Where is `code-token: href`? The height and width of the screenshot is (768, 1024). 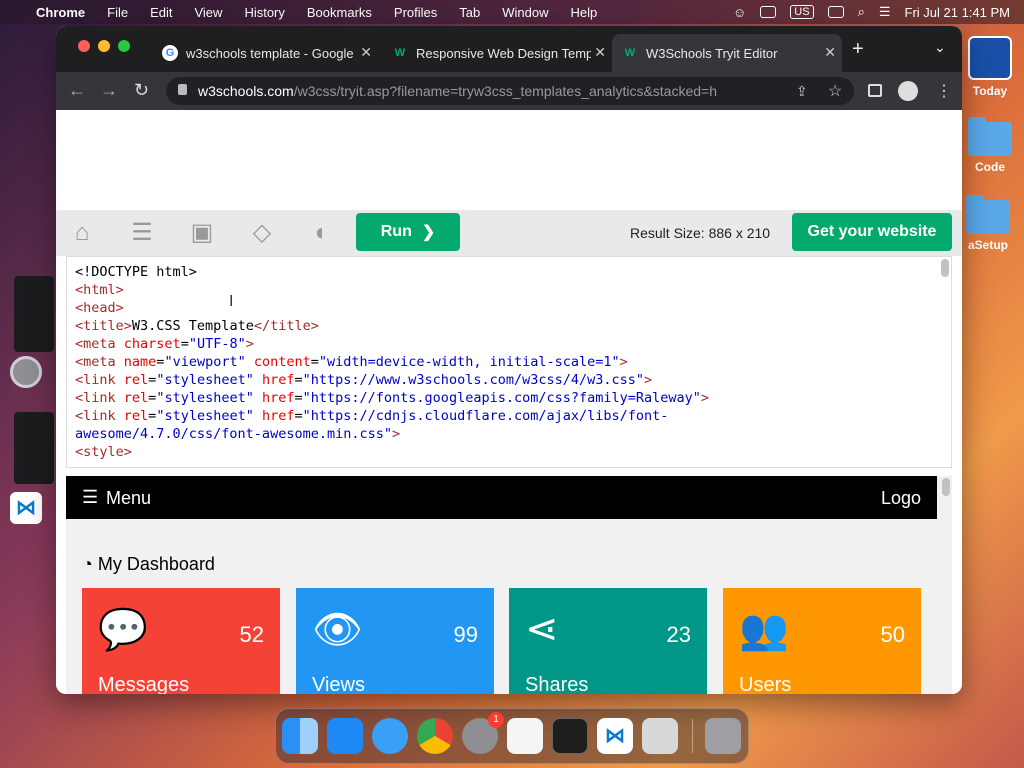
code-token: href is located at coordinates (278, 380).